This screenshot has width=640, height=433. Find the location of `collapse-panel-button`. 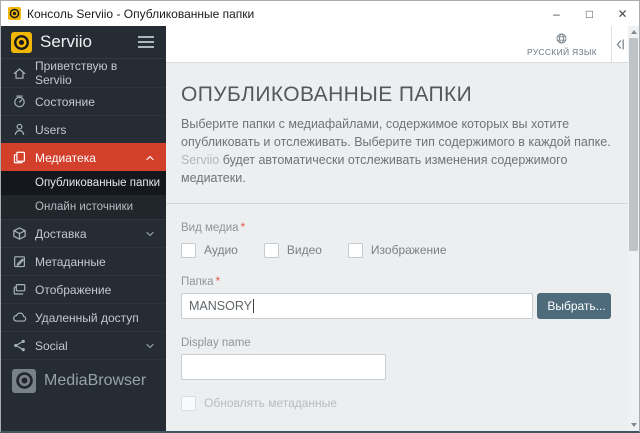

collapse-panel-button is located at coordinates (619, 44).